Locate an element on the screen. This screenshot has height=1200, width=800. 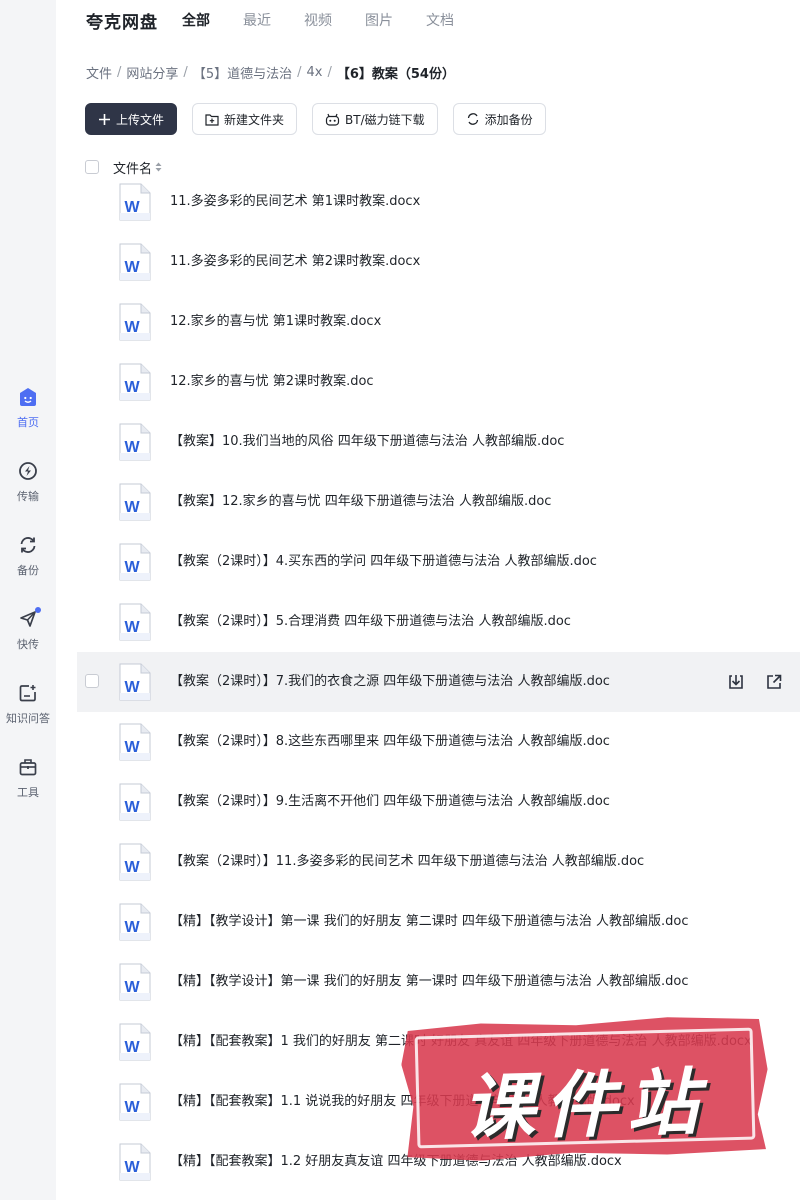
file-row: W 【教案】10.我们当地的风俗 四年级下册道德与法治 人教部编版.doc is located at coordinates (438, 442).